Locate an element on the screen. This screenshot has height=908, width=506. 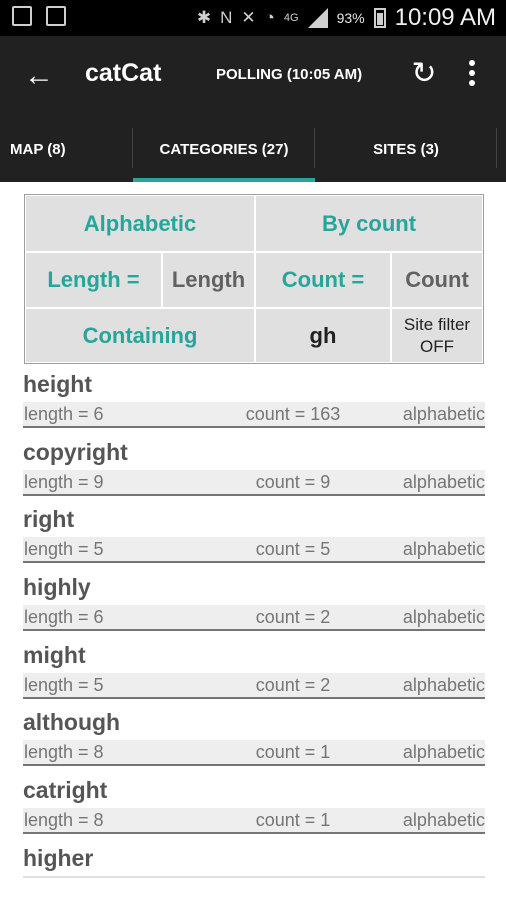
tab-map: MAP (8) is located at coordinates (66, 149).